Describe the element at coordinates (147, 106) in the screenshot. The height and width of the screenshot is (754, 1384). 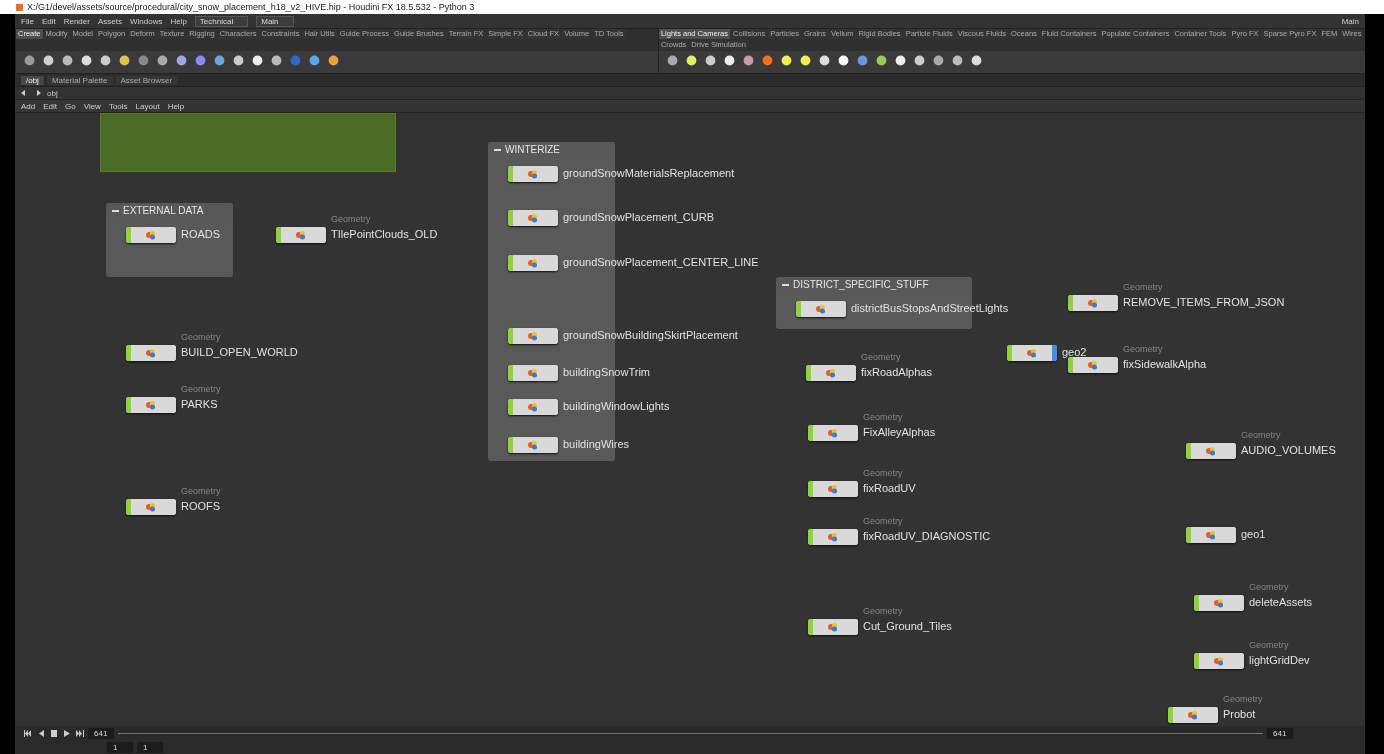
I see `menu-item: Layout` at that location.